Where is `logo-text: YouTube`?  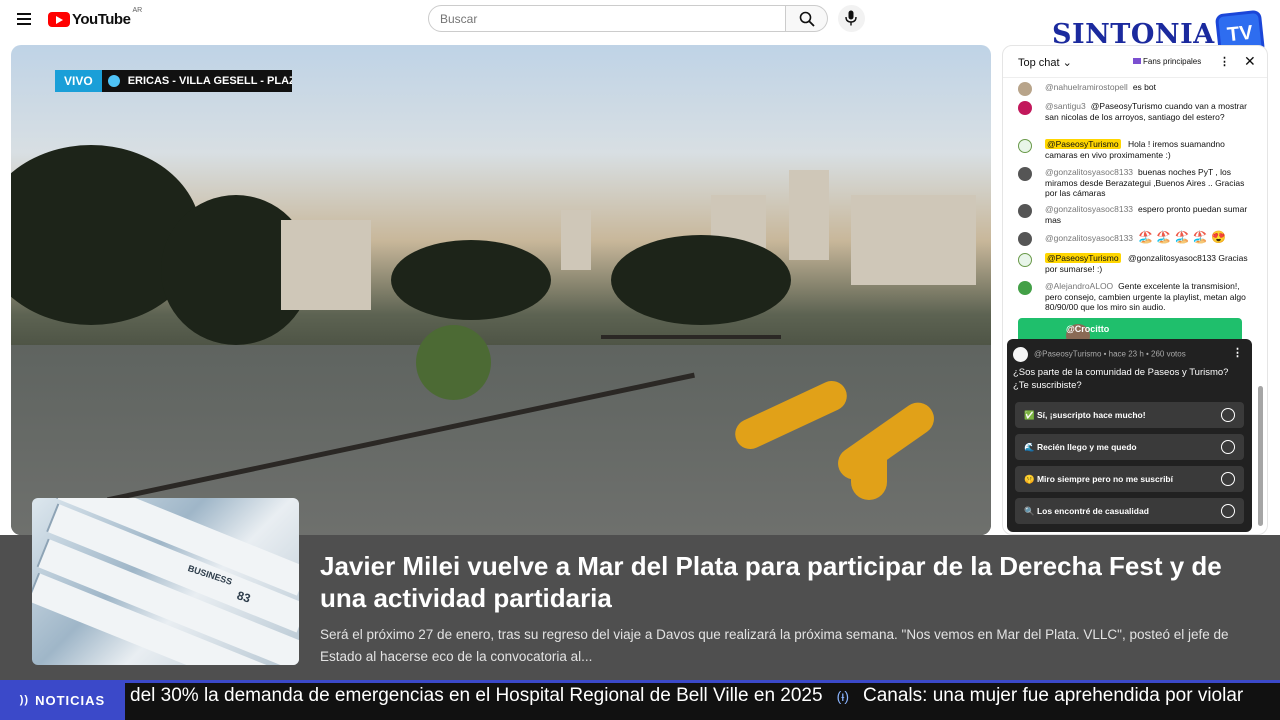
logo-text: YouTube is located at coordinates (101, 19).